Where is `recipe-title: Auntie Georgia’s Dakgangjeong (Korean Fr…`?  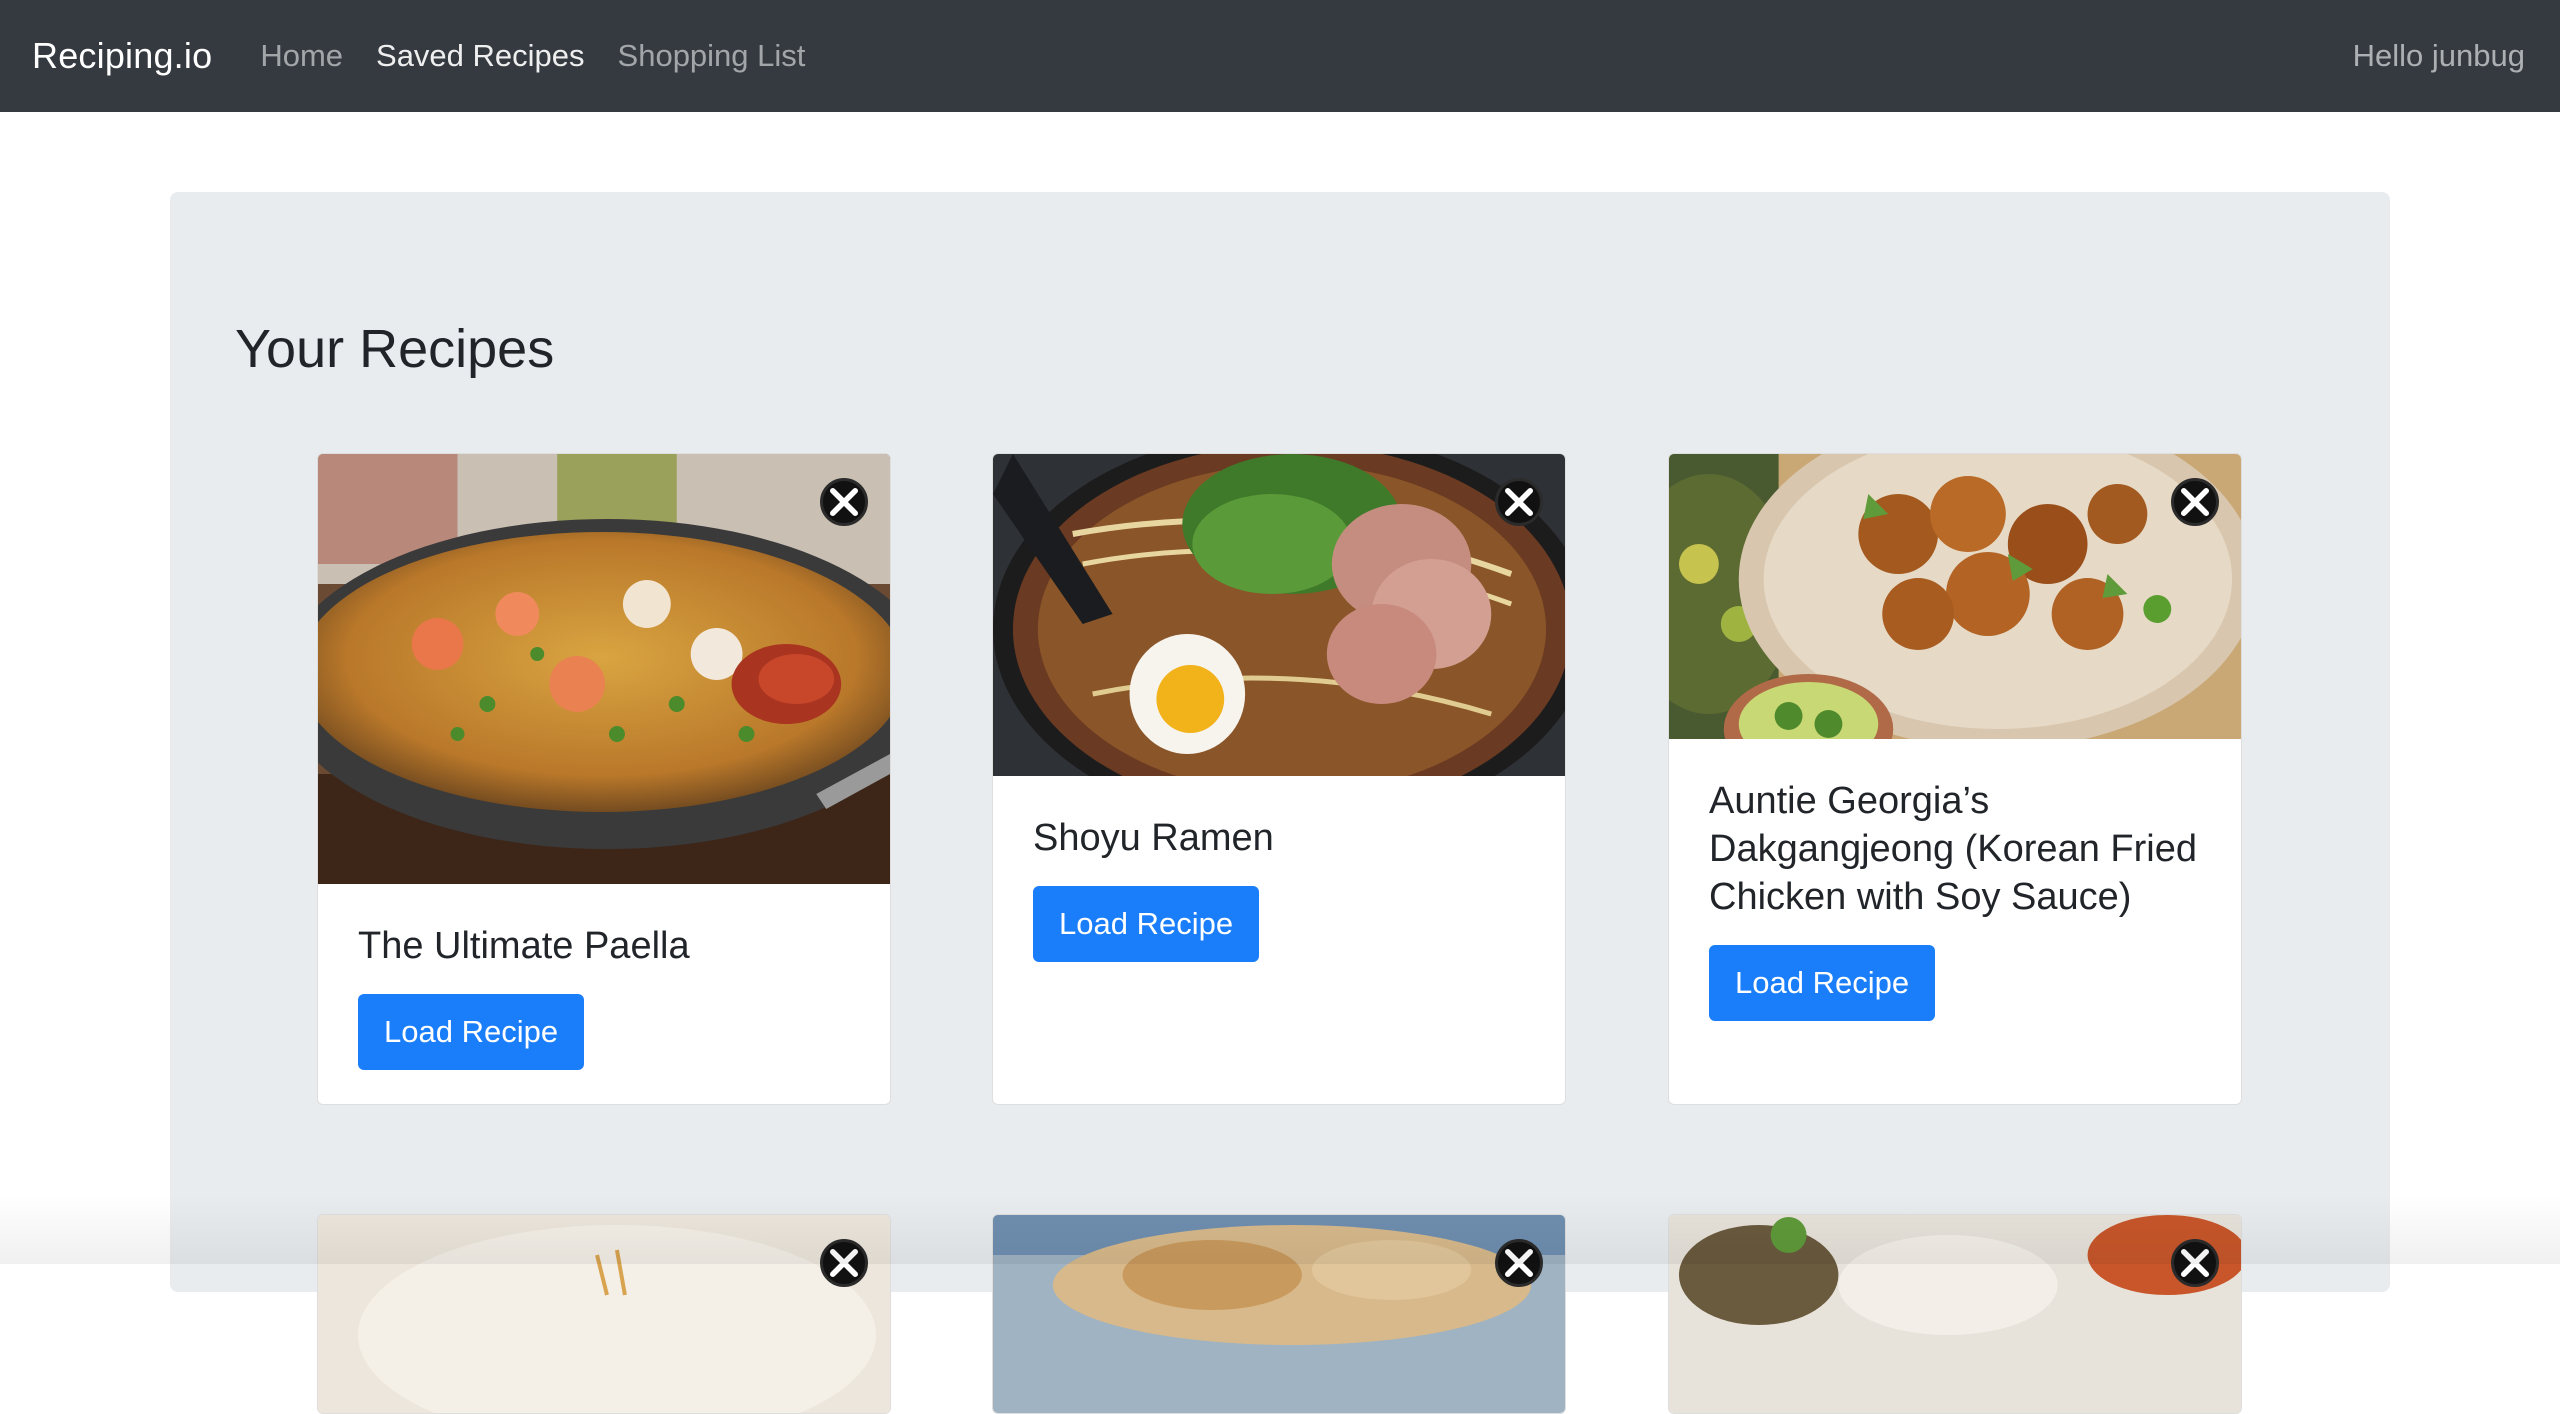 recipe-title: Auntie Georgia’s Dakgangjeong (Korean Fr… is located at coordinates (1955, 849).